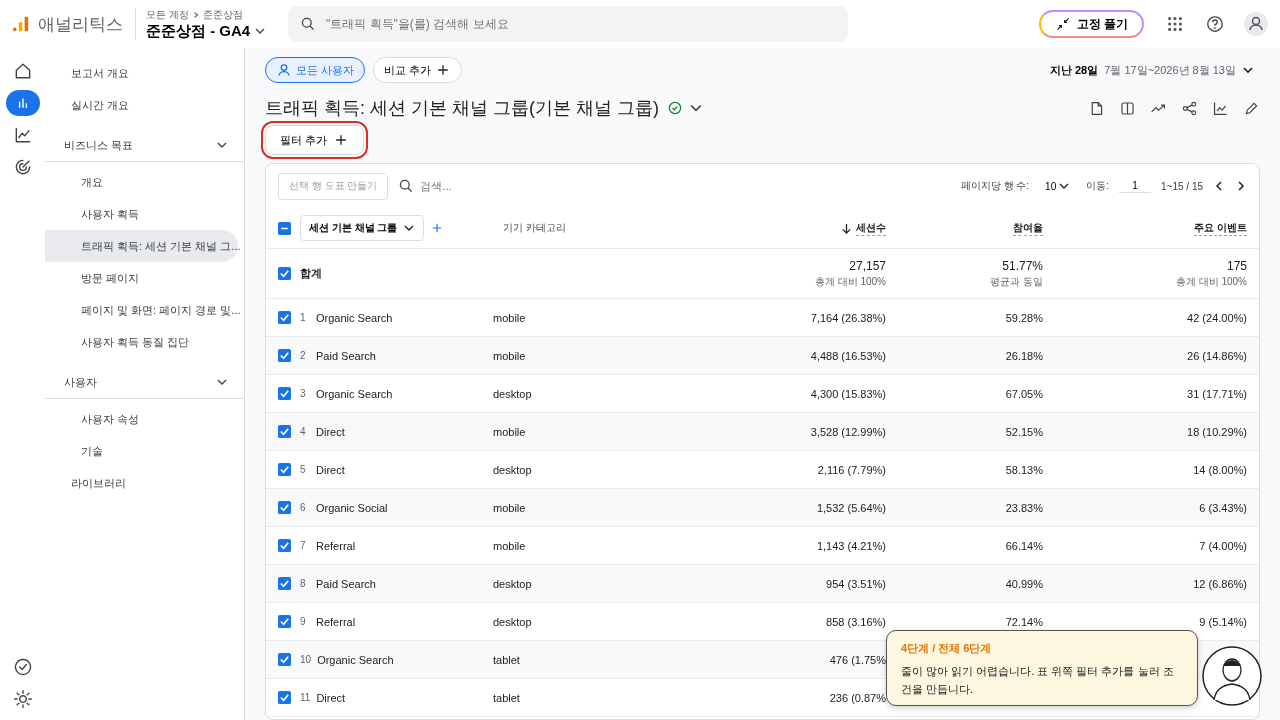  Describe the element at coordinates (1024, 431) in the screenshot. I see `table-cell: 52.15%` at that location.